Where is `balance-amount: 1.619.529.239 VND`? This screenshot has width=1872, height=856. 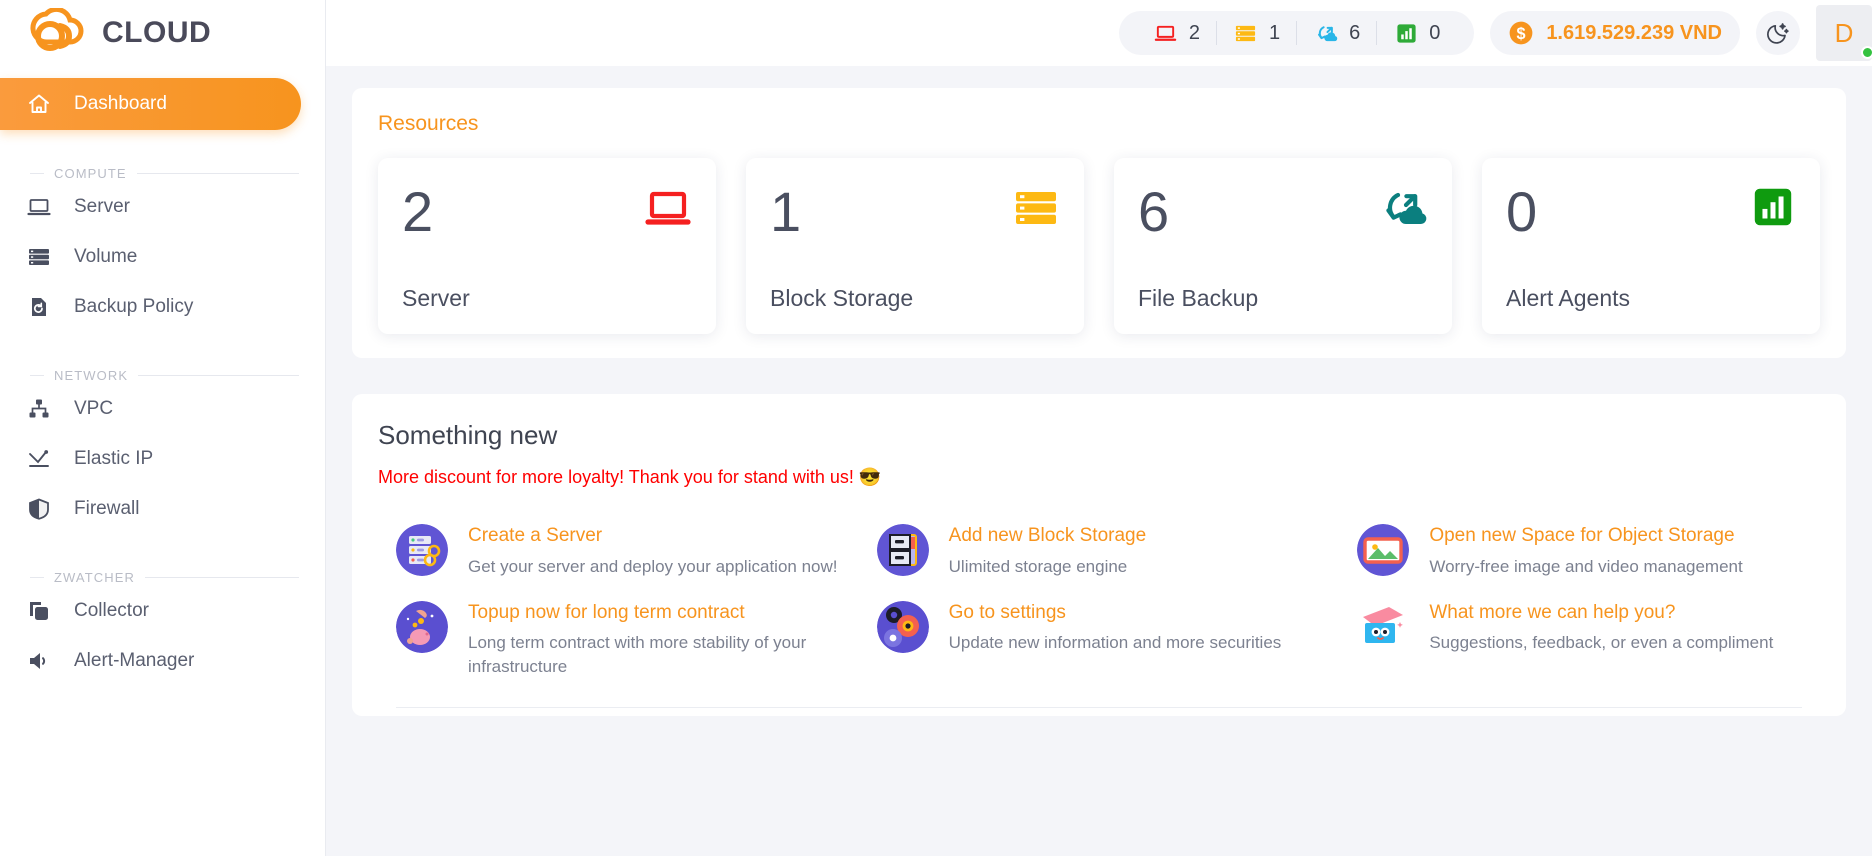 balance-amount: 1.619.529.239 VND is located at coordinates (1634, 32).